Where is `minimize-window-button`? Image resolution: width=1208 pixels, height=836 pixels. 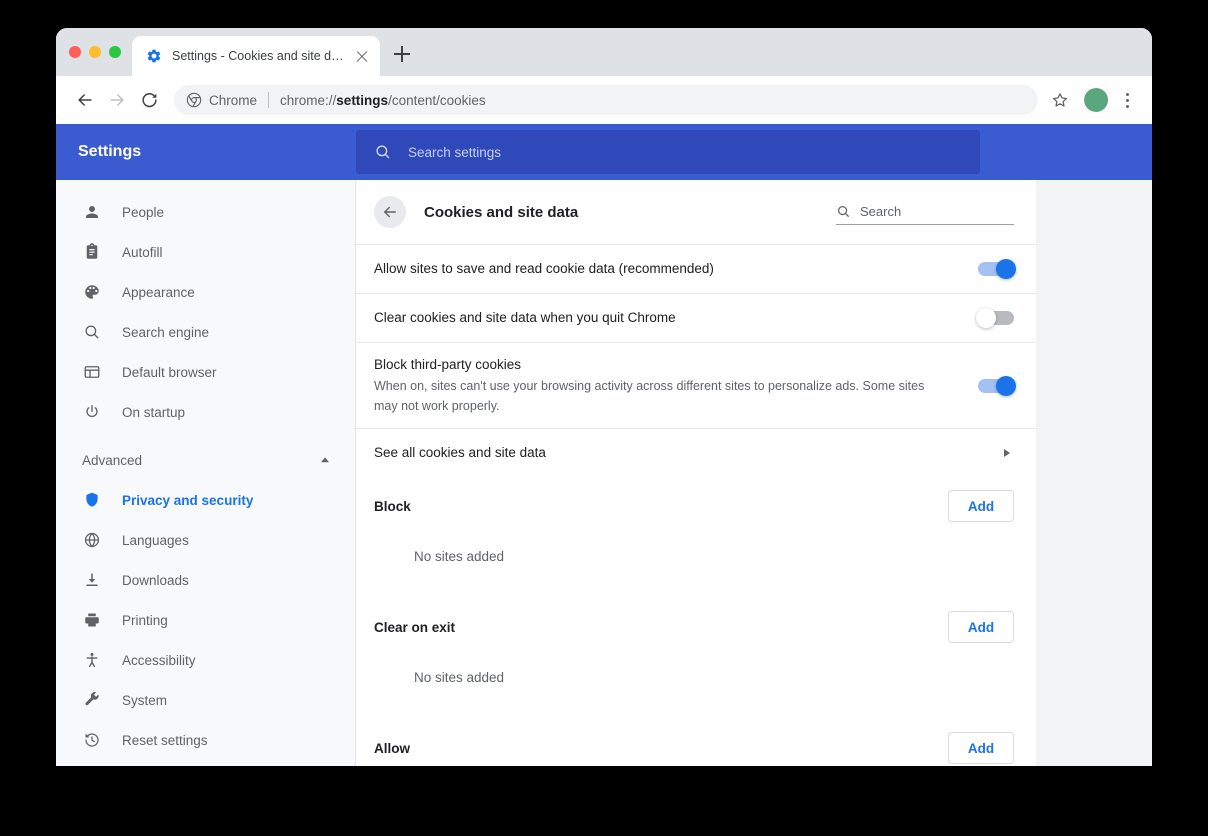 minimize-window-button is located at coordinates (95, 52).